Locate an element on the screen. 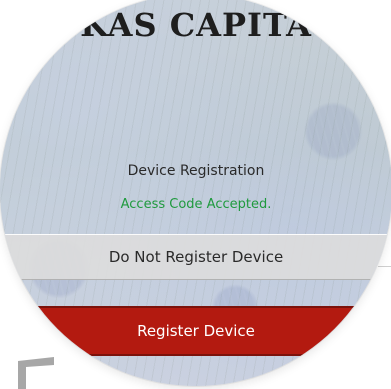  status-message: Access Code Accepted. is located at coordinates (196, 204).